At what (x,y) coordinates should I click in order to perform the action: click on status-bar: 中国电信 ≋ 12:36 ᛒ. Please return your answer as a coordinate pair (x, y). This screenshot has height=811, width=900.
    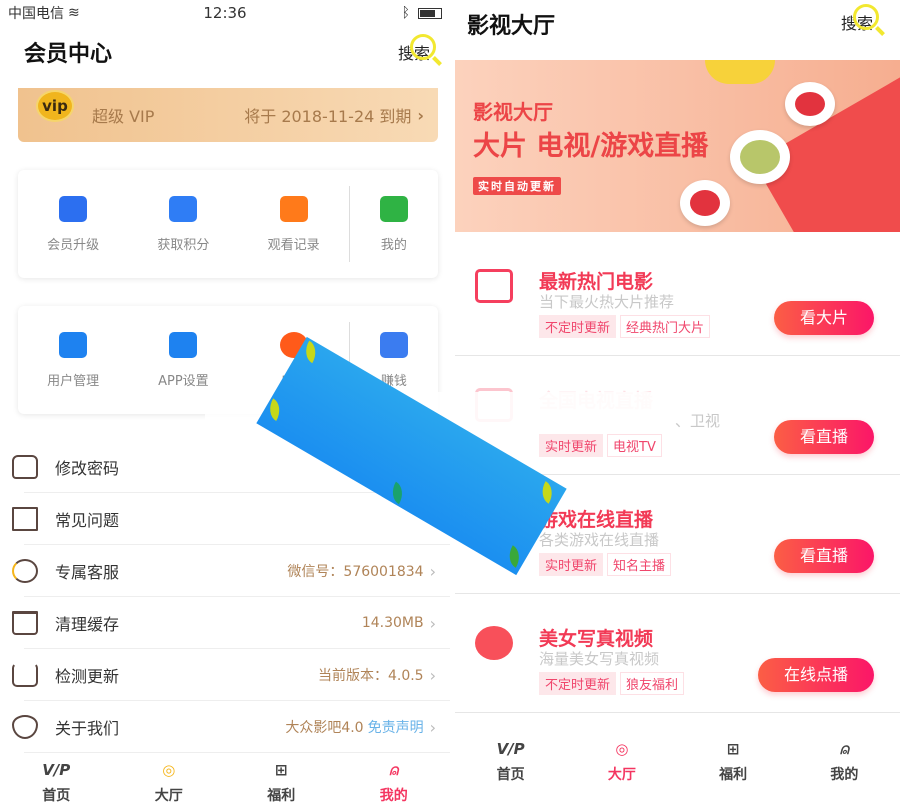
    Looking at the image, I should click on (225, 13).